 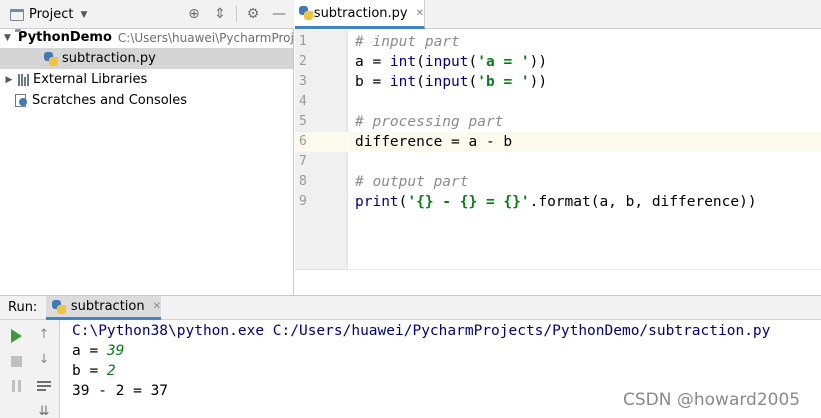 What do you see at coordinates (220, 14) in the screenshot?
I see `collapse-all-icon: ⇕` at bounding box center [220, 14].